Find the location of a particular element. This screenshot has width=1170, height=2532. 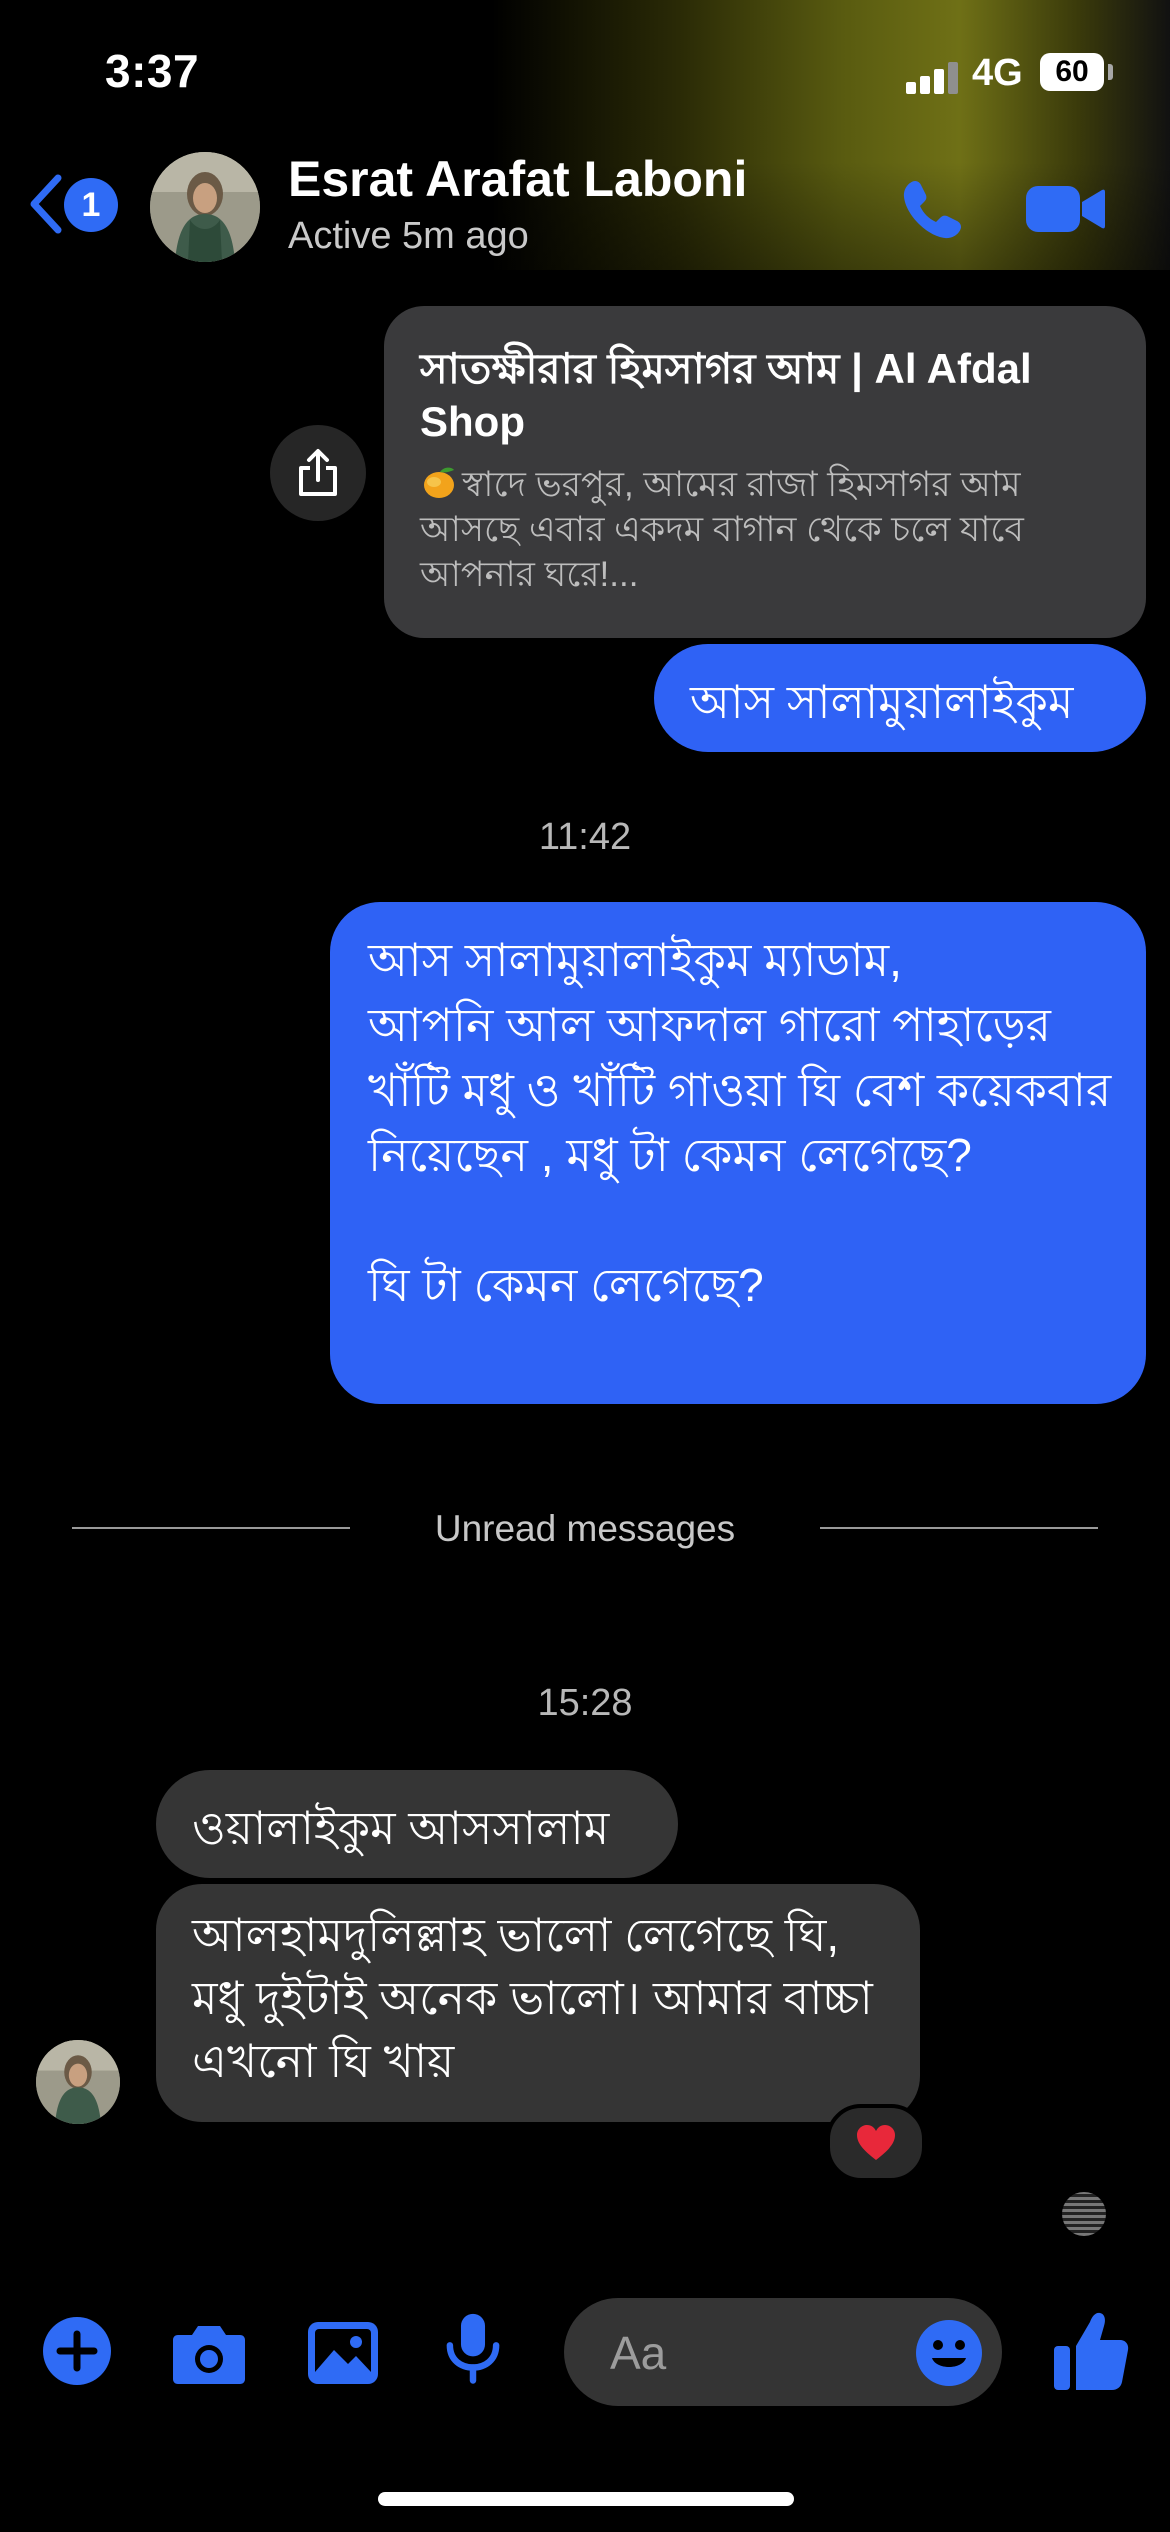

battery-level: 60 is located at coordinates (1072, 71).